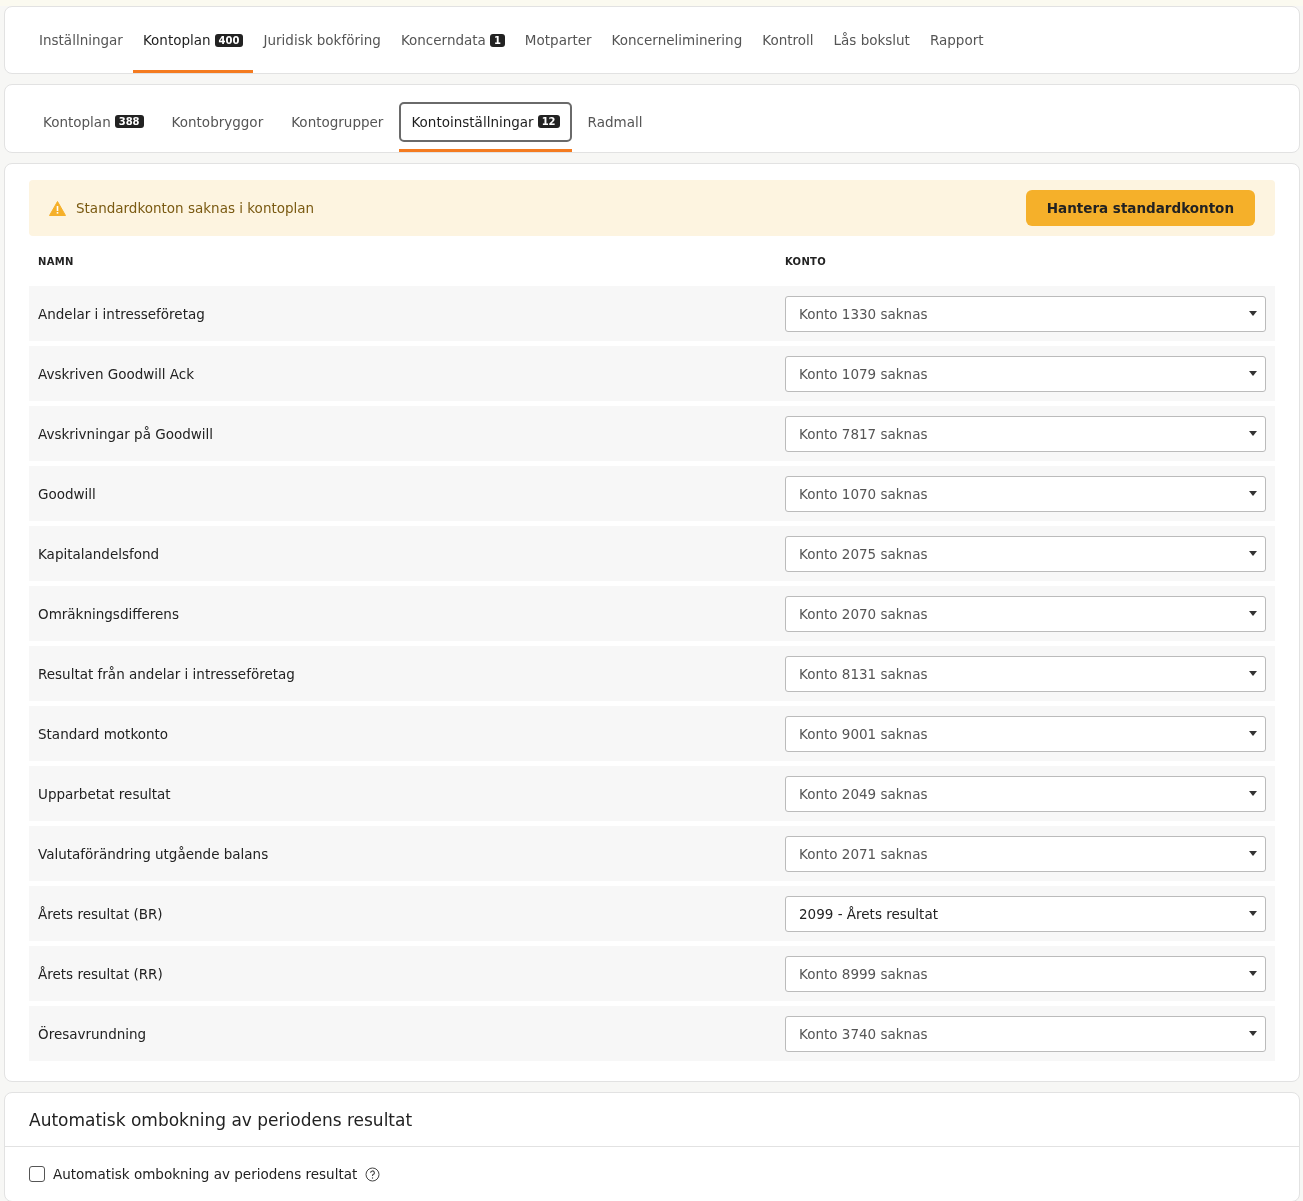  I want to click on warning-text: Standardkonton saknas i kontoplan, so click(195, 208).